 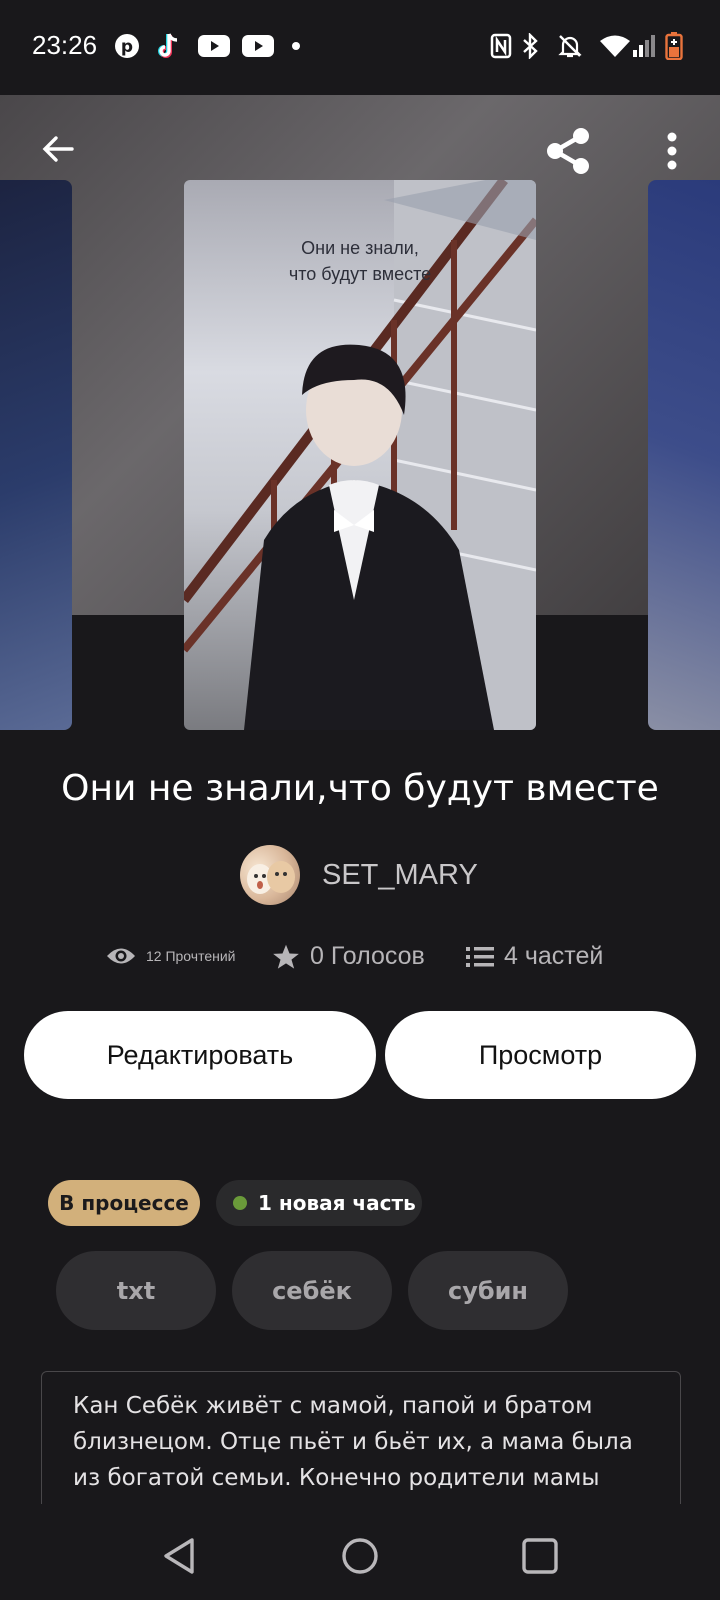 What do you see at coordinates (136, 1290) in the screenshot?
I see `tag-chip: txt` at bounding box center [136, 1290].